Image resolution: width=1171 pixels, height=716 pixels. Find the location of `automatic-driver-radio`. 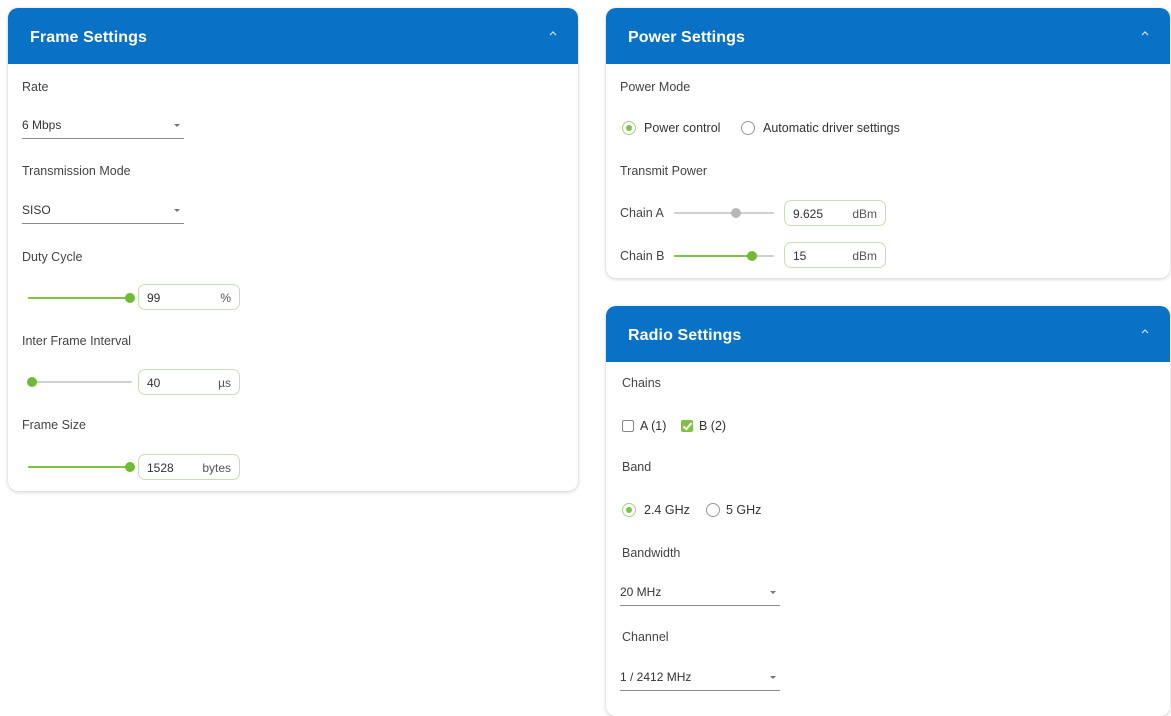

automatic-driver-radio is located at coordinates (748, 128).